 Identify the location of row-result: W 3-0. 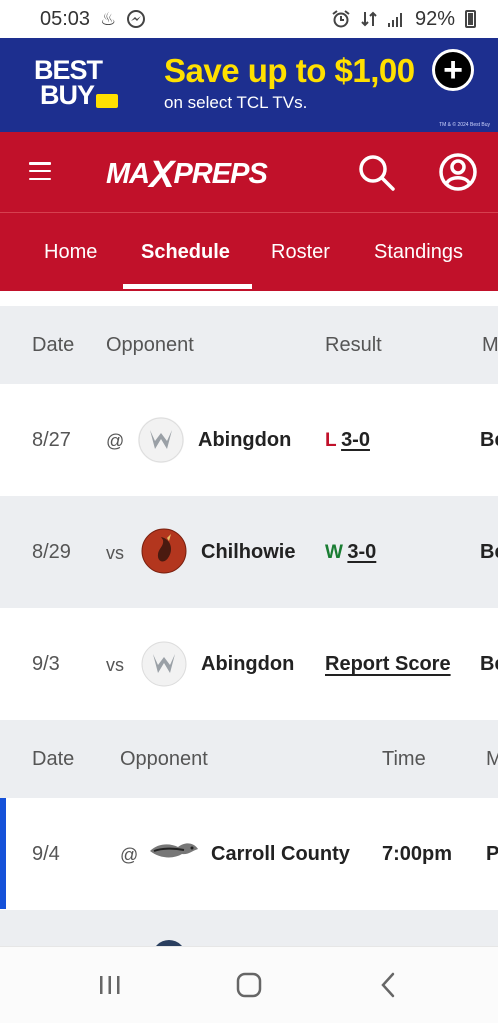
(350, 552).